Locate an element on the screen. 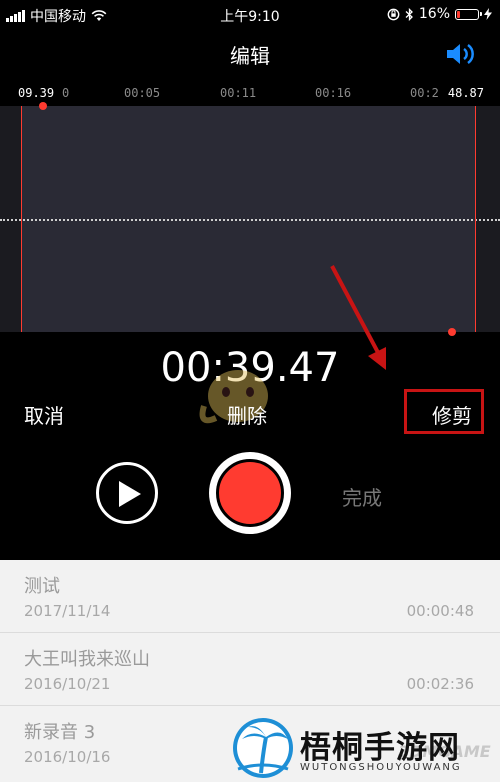 The image size is (500, 782). status-bar: 中国移动 上午9:10 16% is located at coordinates (250, 15).